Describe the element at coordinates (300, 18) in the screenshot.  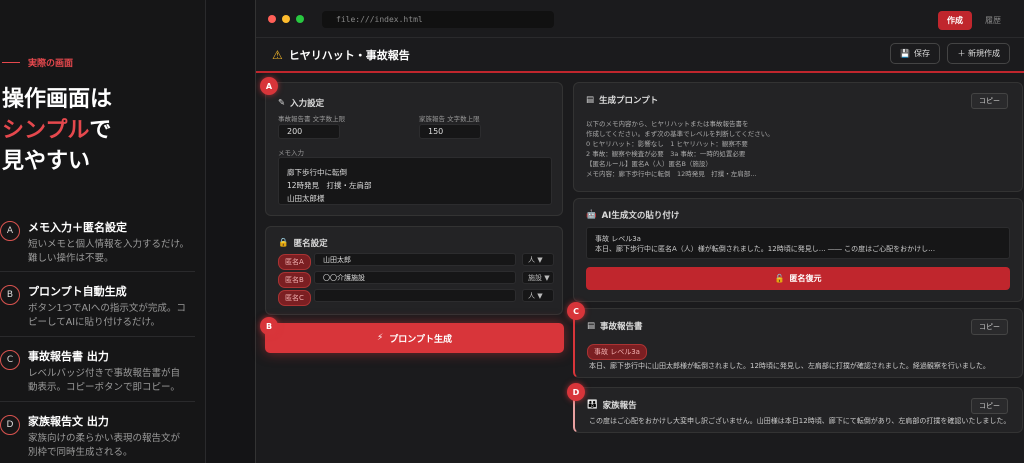
I see `maximize-dot-icon` at that location.